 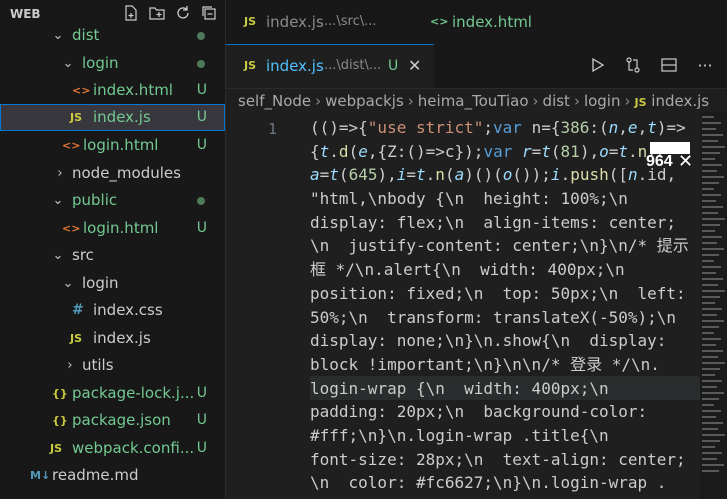 What do you see at coordinates (493, 317) in the screenshot?
I see `code-line: 50%;\n transform: translateX(-50%);\n` at bounding box center [493, 317].